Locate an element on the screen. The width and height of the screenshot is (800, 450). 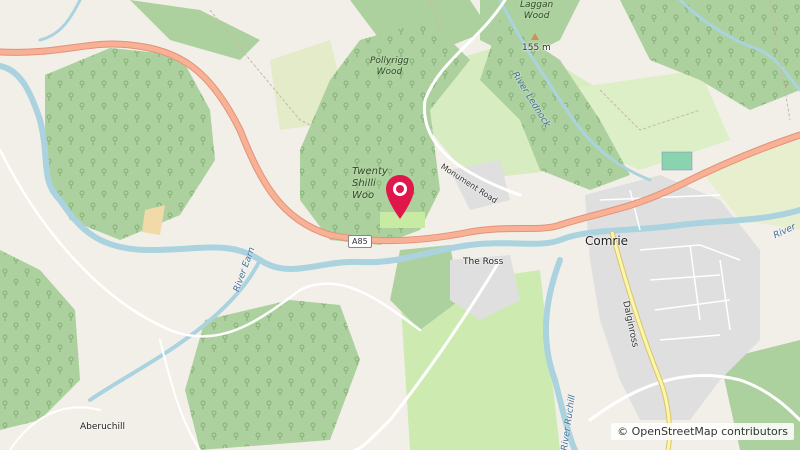
copyright-symbol: © is located at coordinates (623, 431).